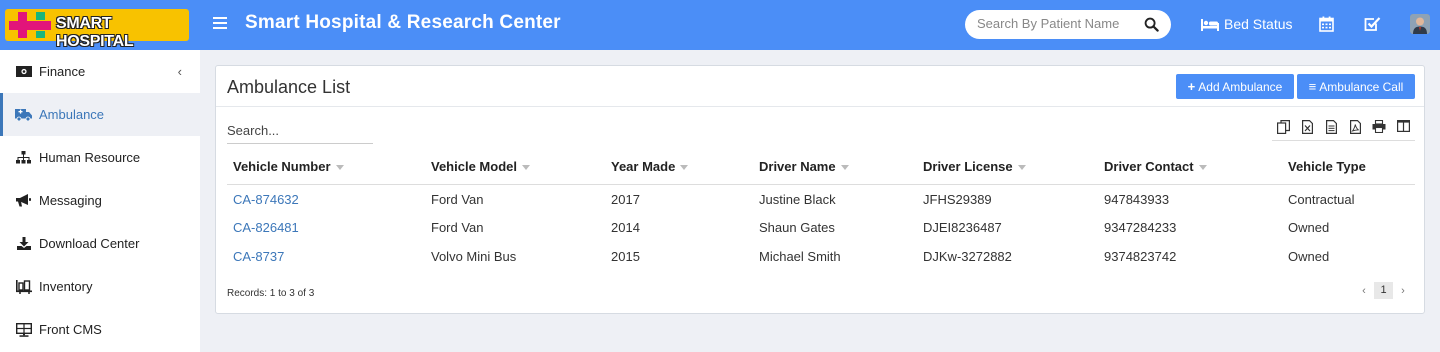  Describe the element at coordinates (1140, 227) in the screenshot. I see `driver-contact-cell: 9347284233` at that location.